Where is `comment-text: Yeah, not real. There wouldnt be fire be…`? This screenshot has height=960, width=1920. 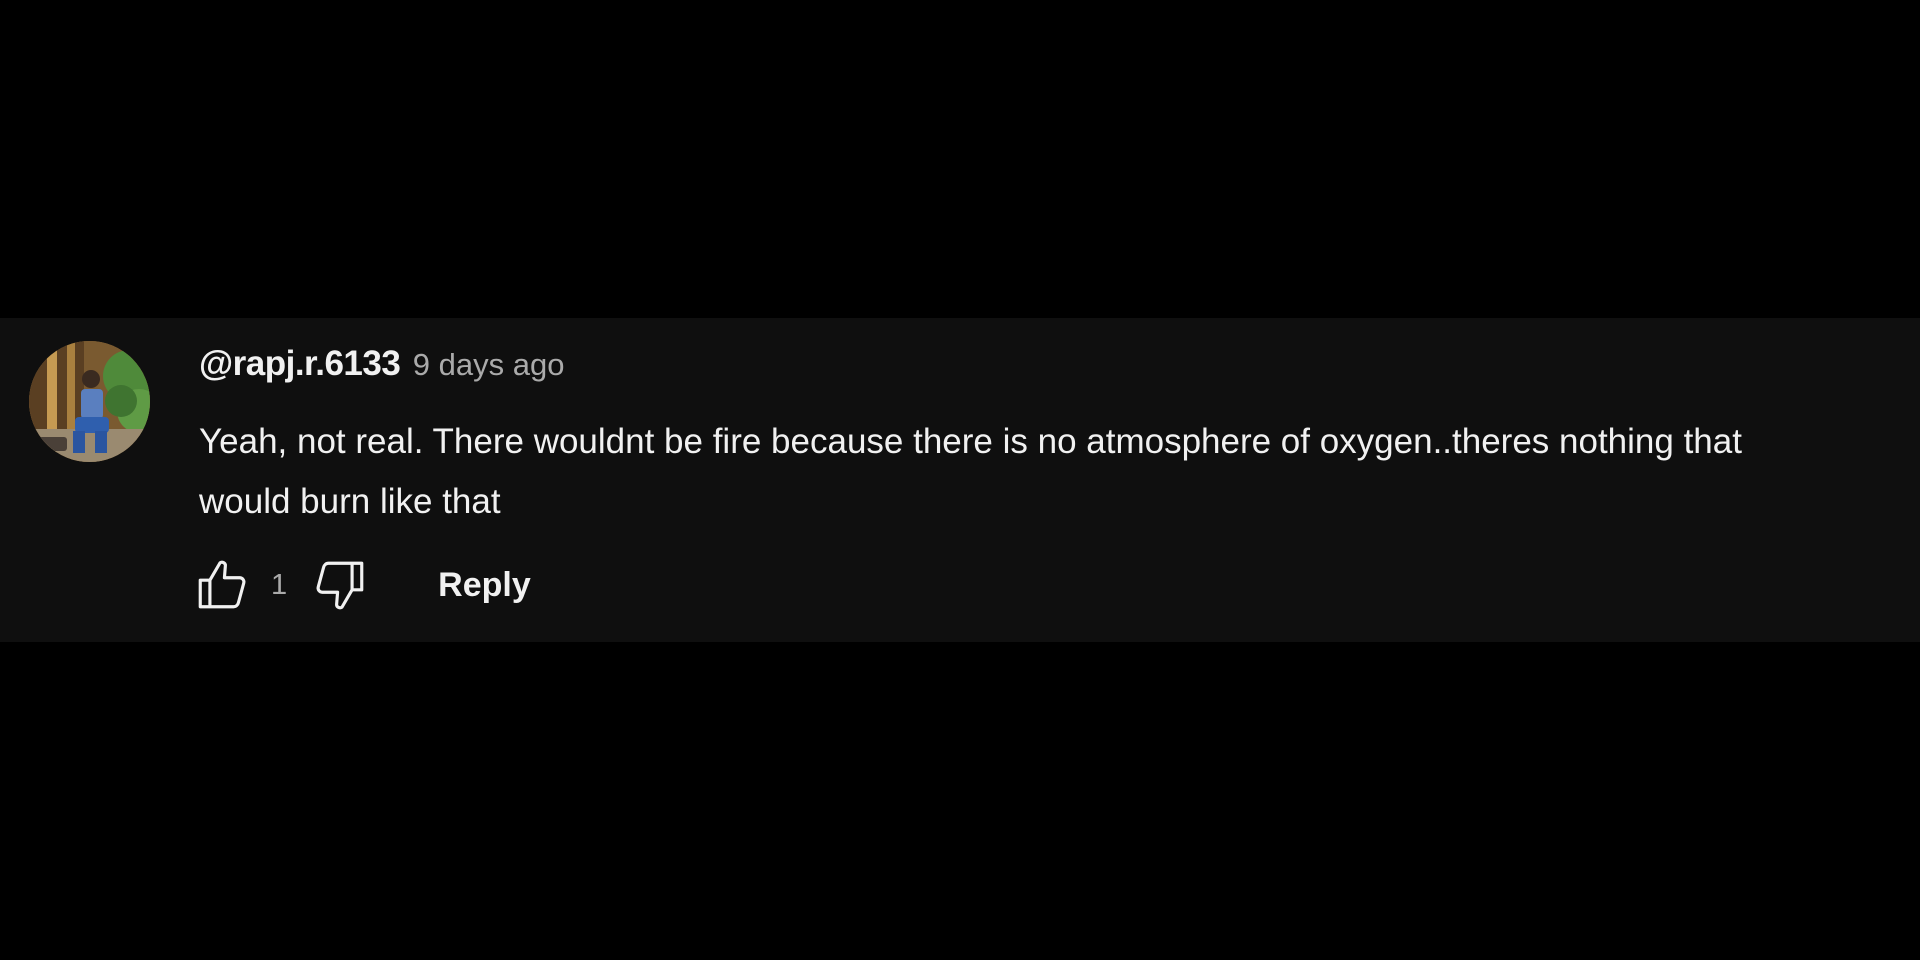 comment-text: Yeah, not real. There wouldnt be fire be… is located at coordinates (970, 471).